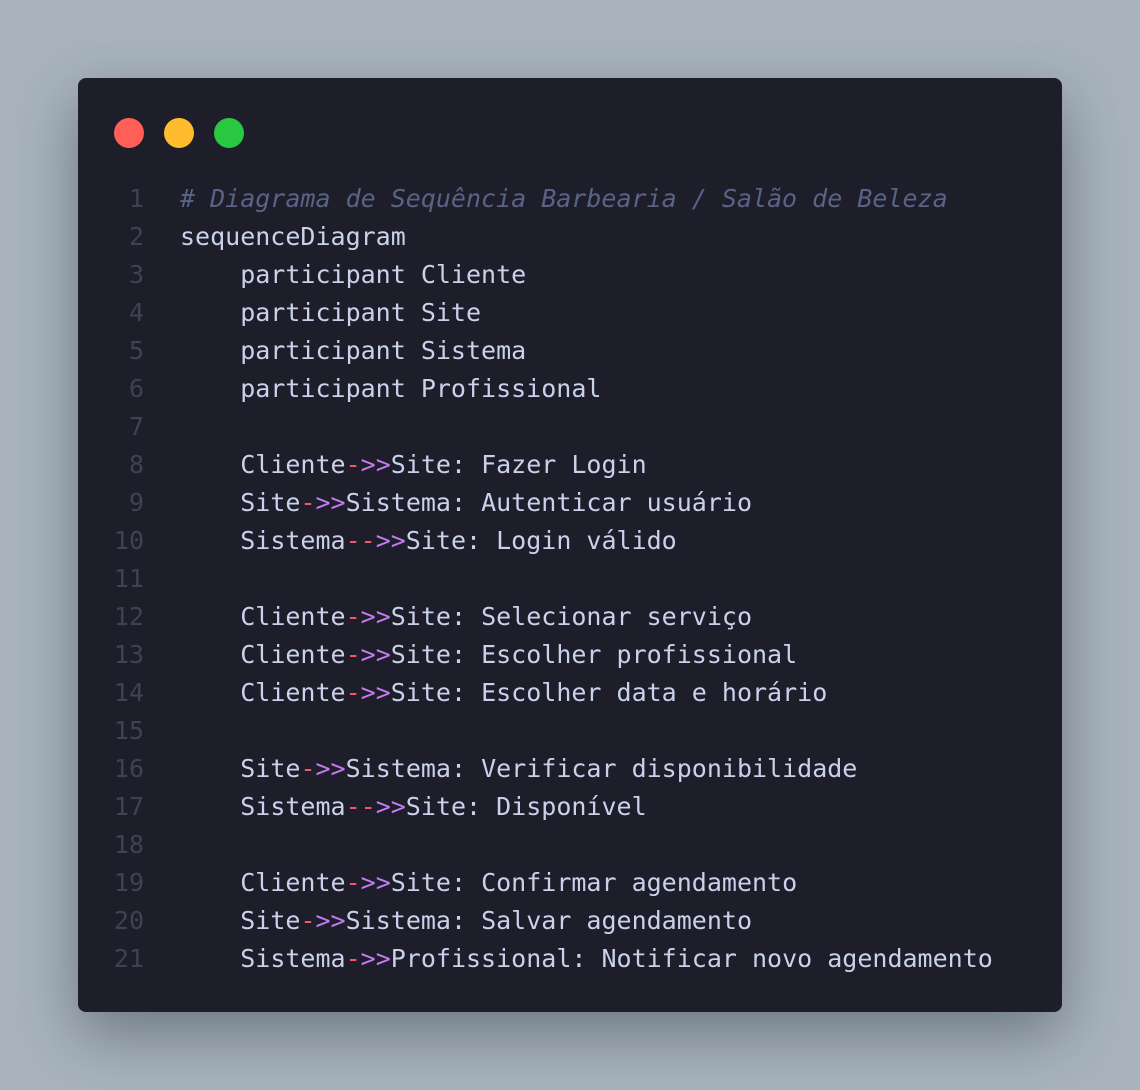 Image resolution: width=1140 pixels, height=1090 pixels. I want to click on line-content: sequenceDiagram, so click(293, 237).